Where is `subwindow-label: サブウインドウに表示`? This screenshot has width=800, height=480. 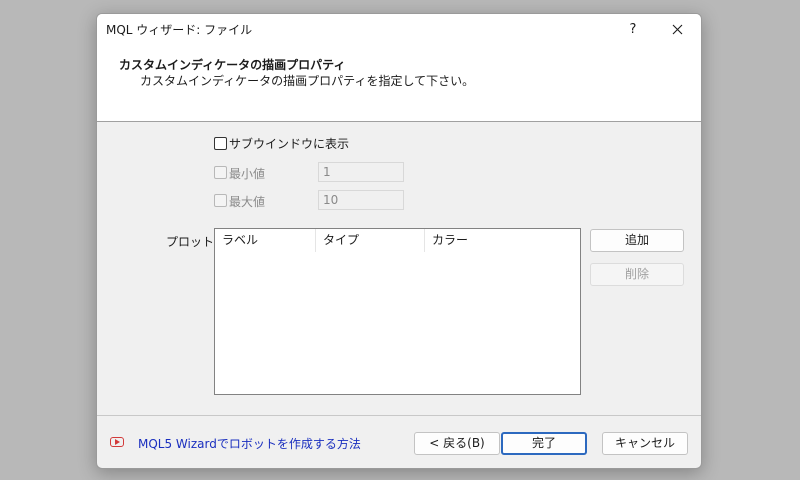
subwindow-label: サブウインドウに表示 is located at coordinates (289, 143).